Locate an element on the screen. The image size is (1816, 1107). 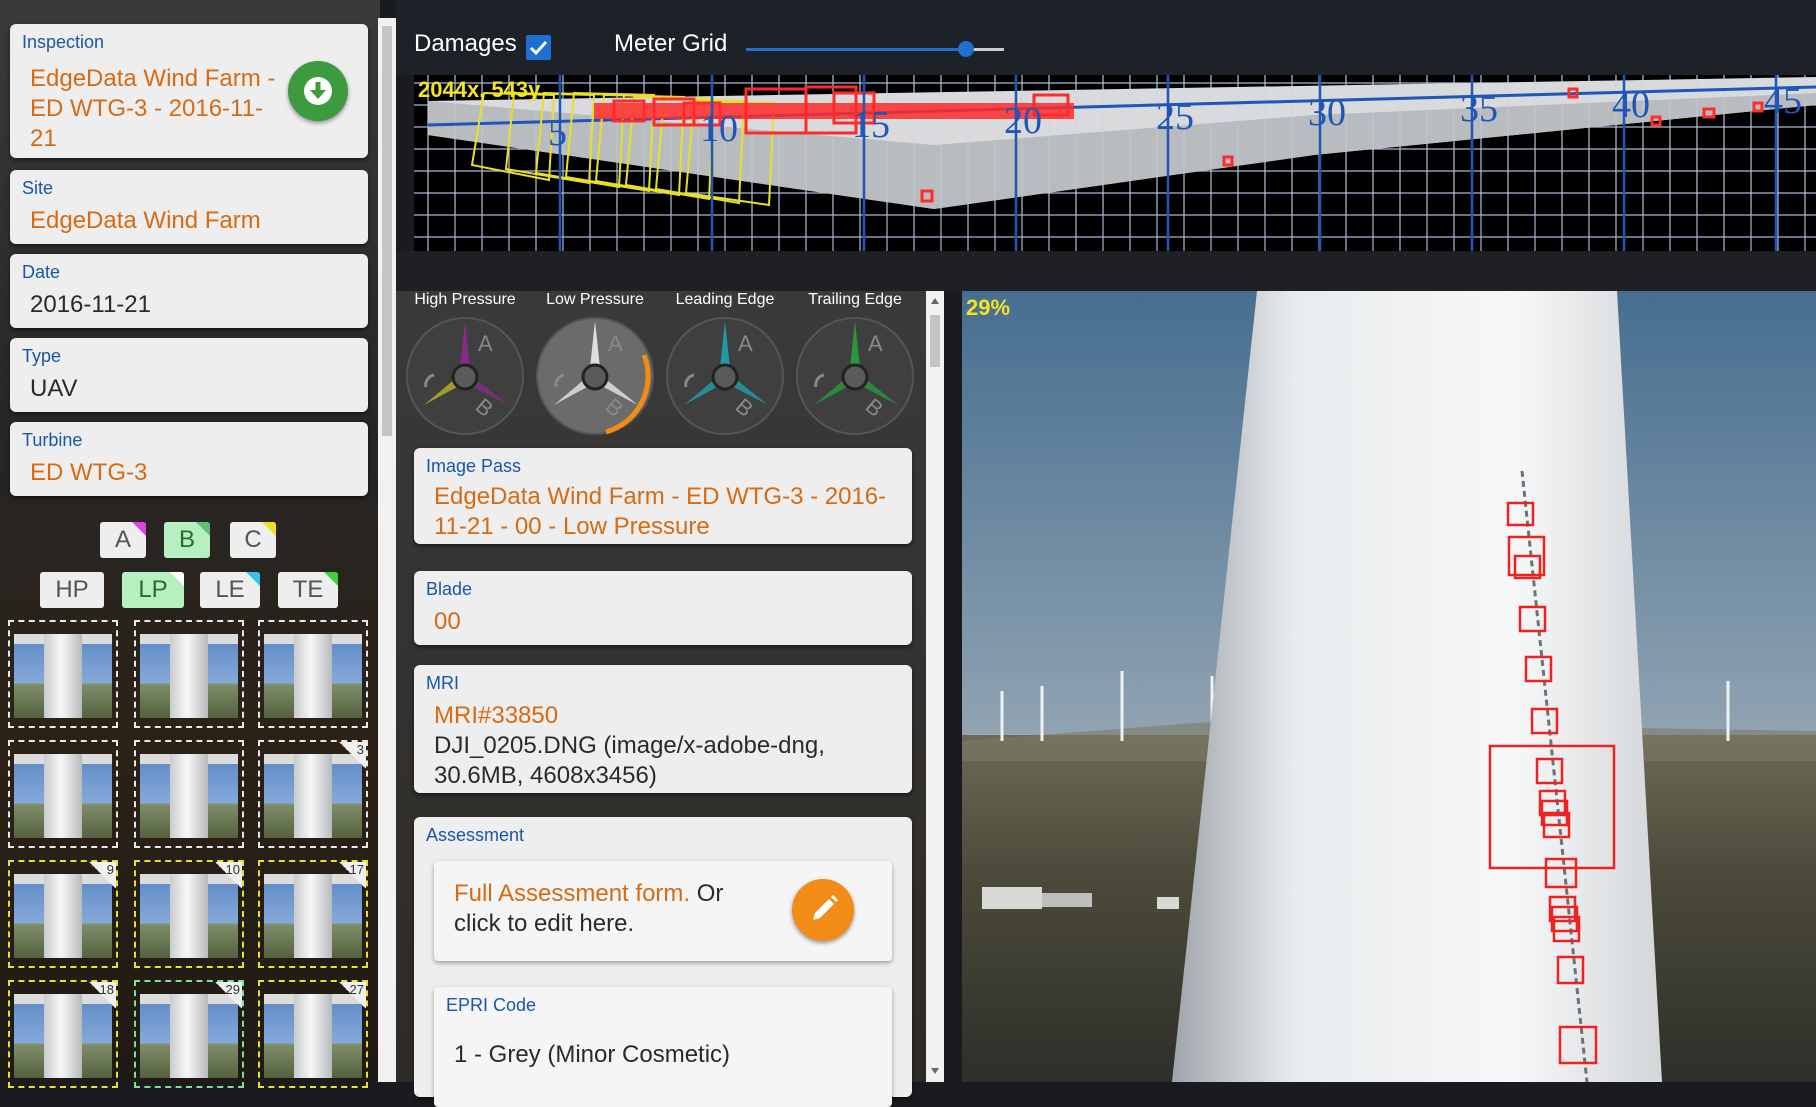
full-assessment-link: Full Assessment form. is located at coordinates (572, 893).